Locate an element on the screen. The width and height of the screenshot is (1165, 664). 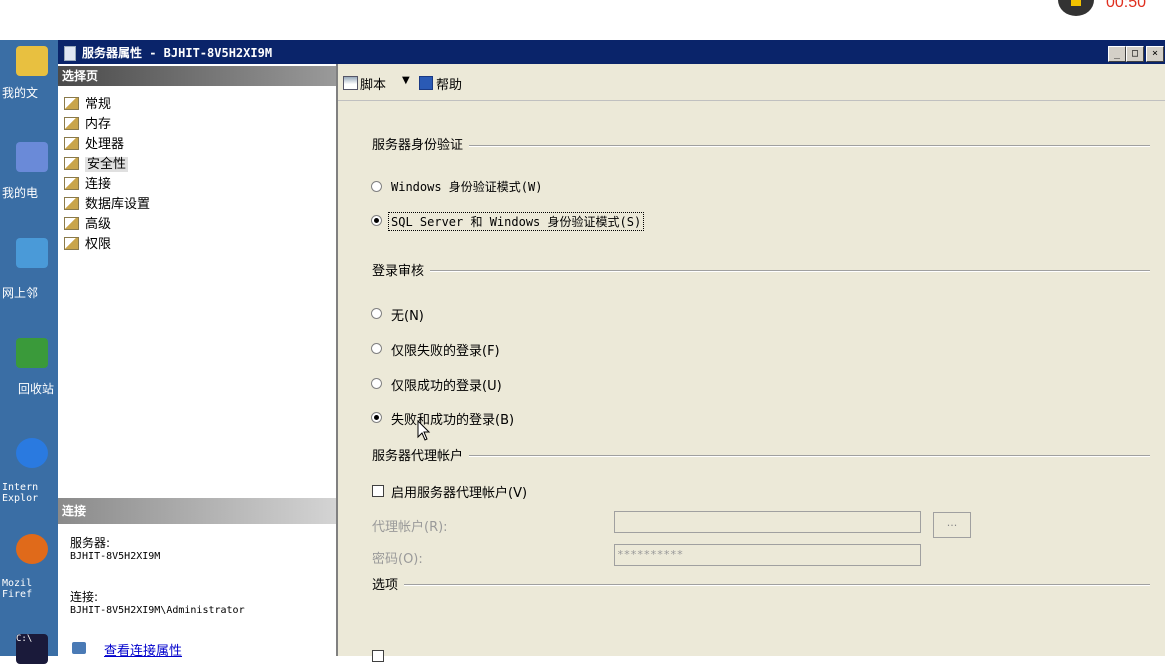
password-input: ********** is located at coordinates (767, 555).